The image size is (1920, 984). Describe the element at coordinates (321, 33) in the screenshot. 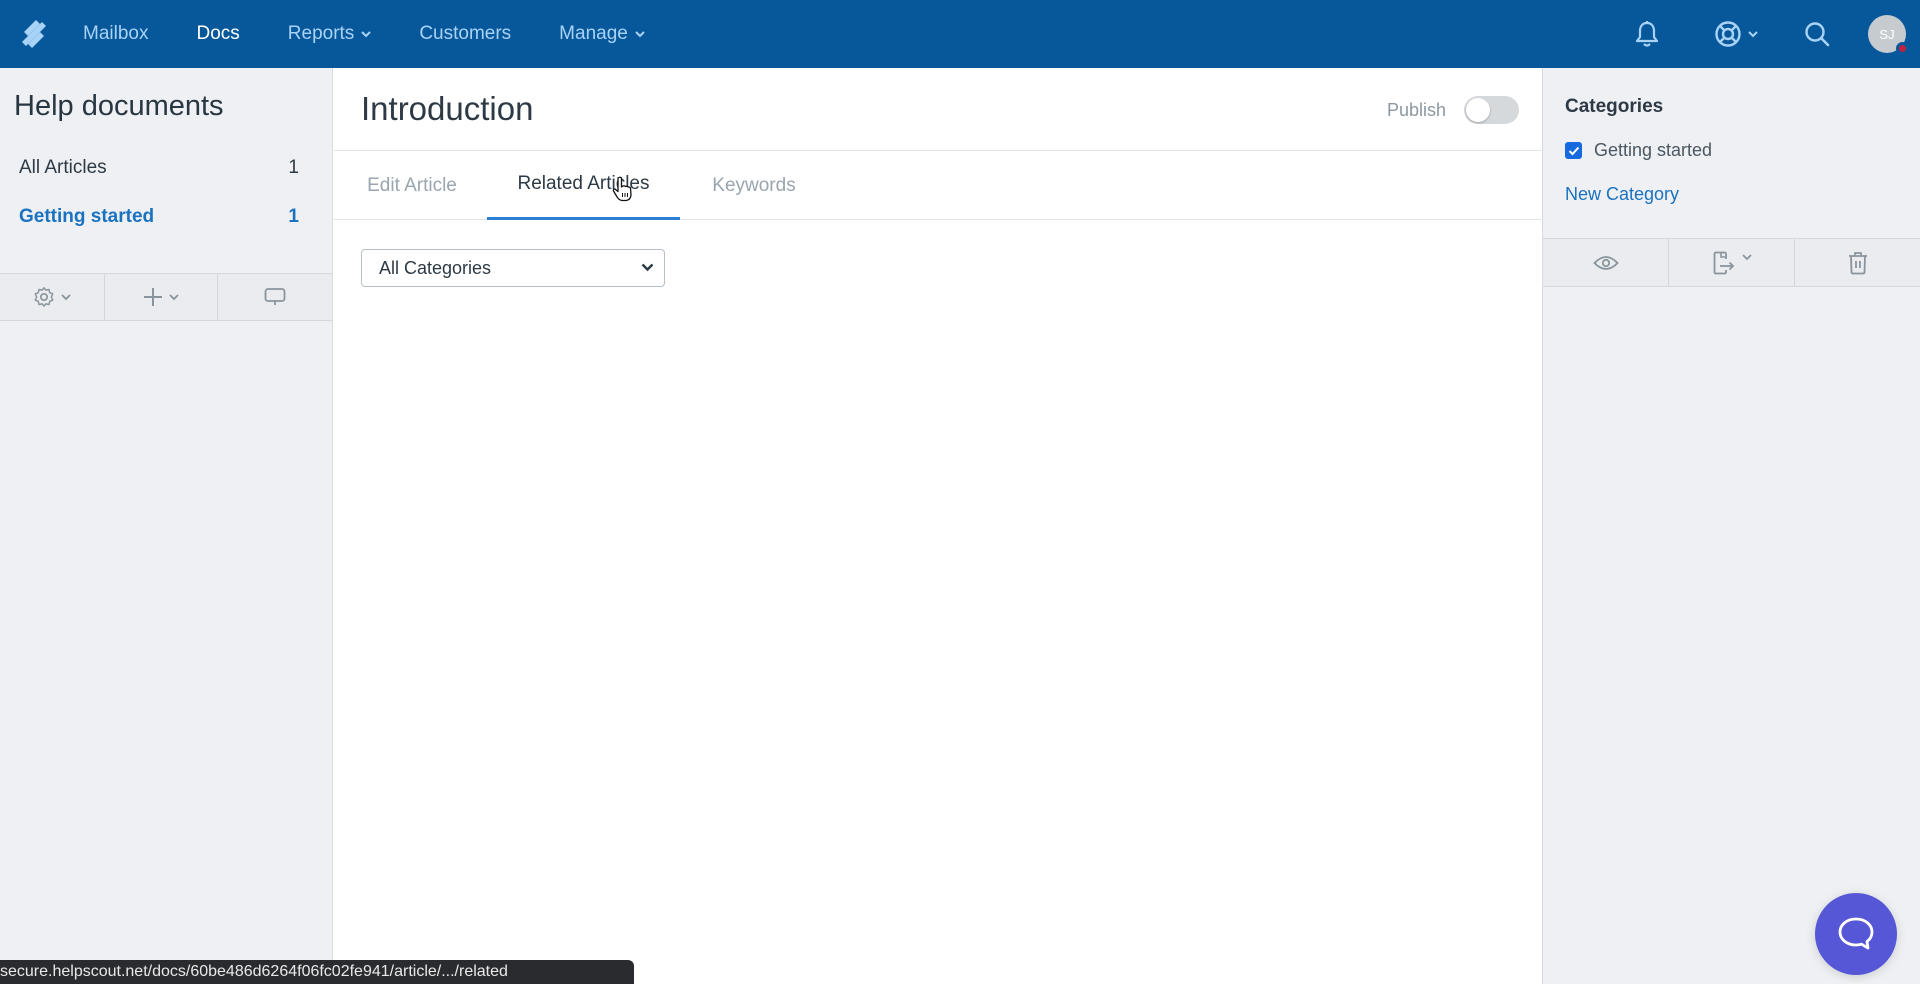

I see `nav-reports-label: Reports` at that location.